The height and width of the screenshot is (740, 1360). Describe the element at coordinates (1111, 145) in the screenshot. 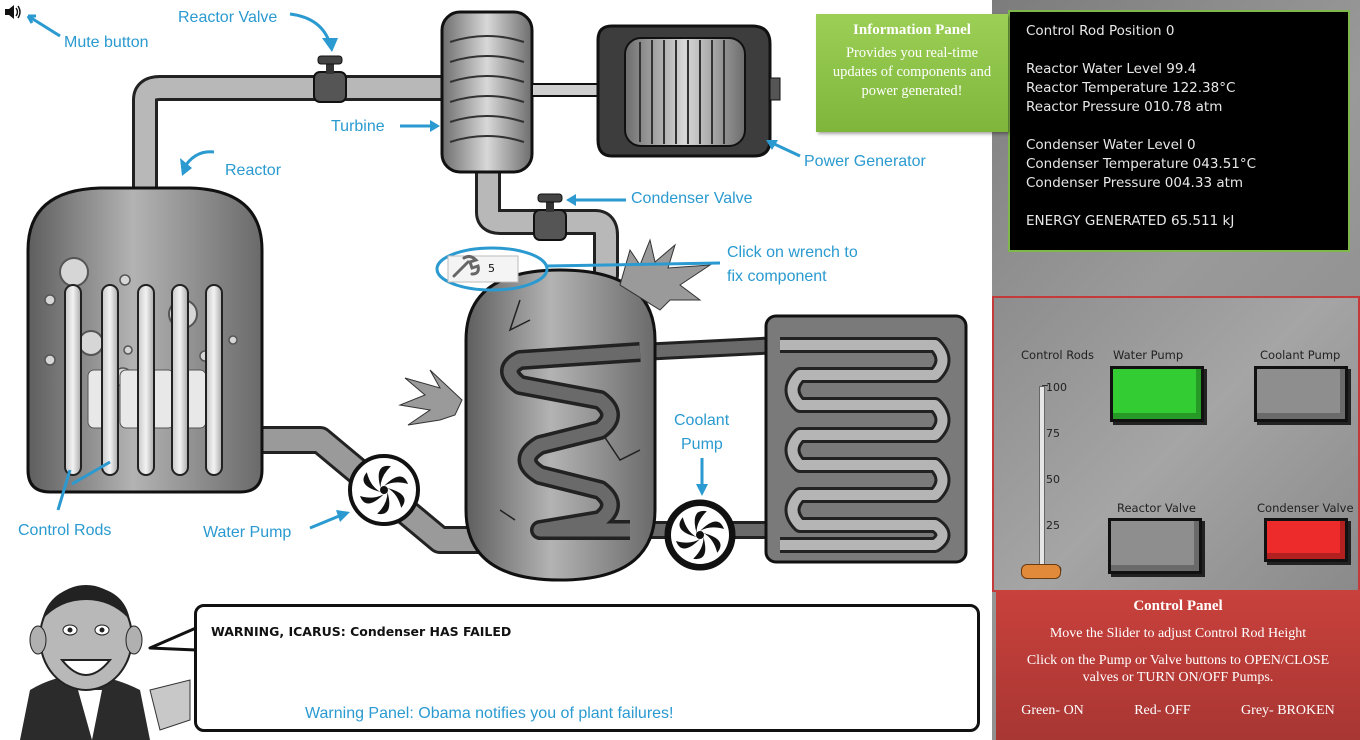

I see `condenser-water-level: Condenser Water Level 0` at that location.